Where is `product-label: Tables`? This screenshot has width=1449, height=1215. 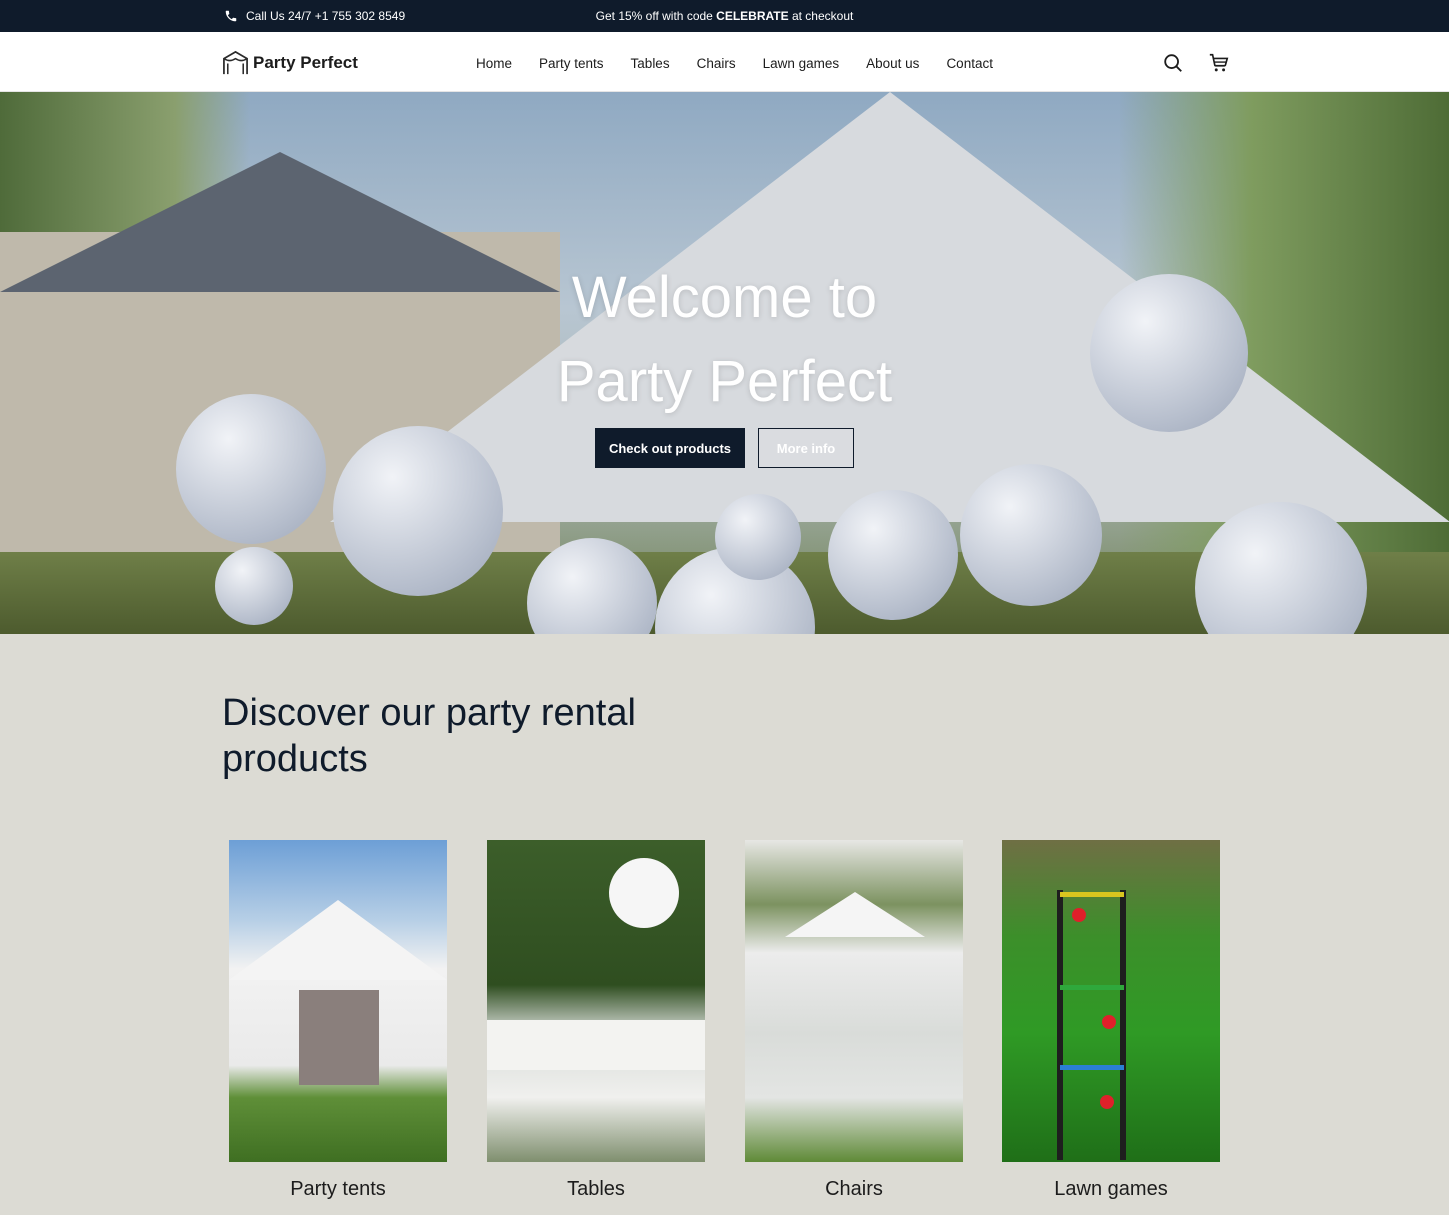
product-label: Tables is located at coordinates (596, 1189).